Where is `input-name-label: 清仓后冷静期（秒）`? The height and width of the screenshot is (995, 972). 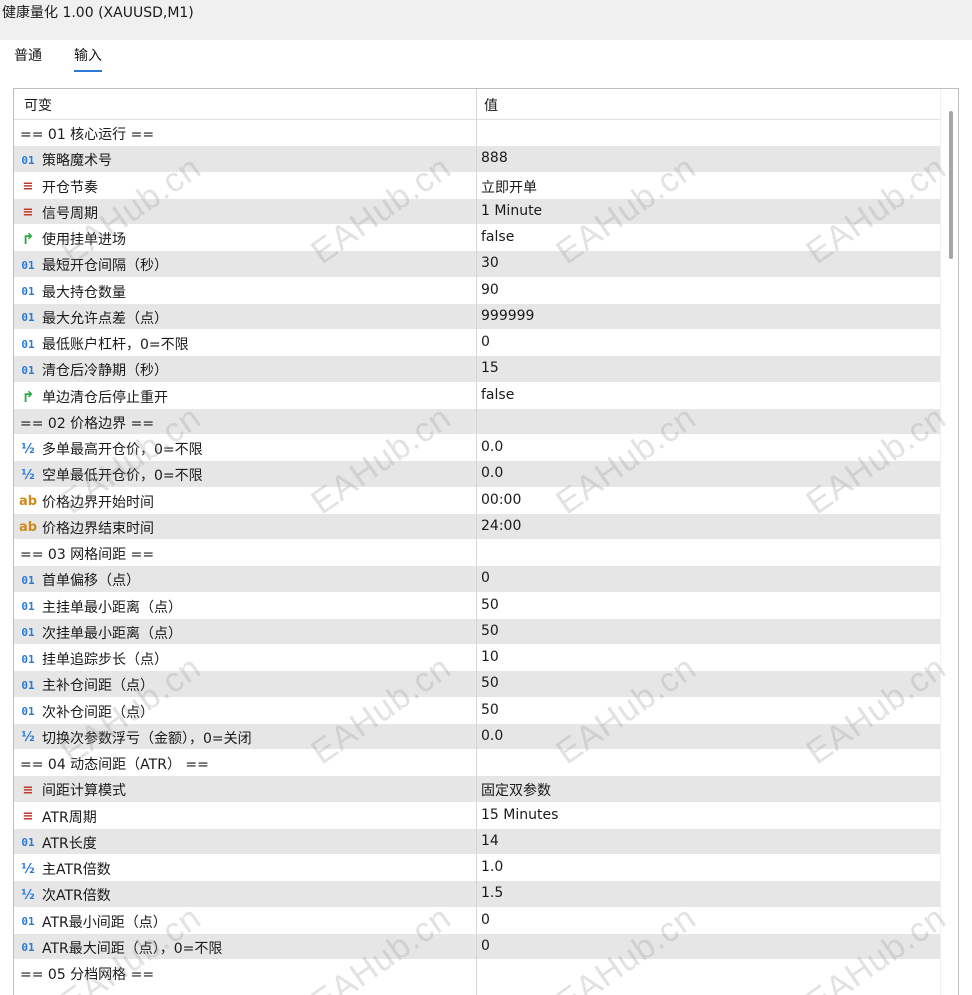
input-name-label: 清仓后冷静期（秒） is located at coordinates (105, 371).